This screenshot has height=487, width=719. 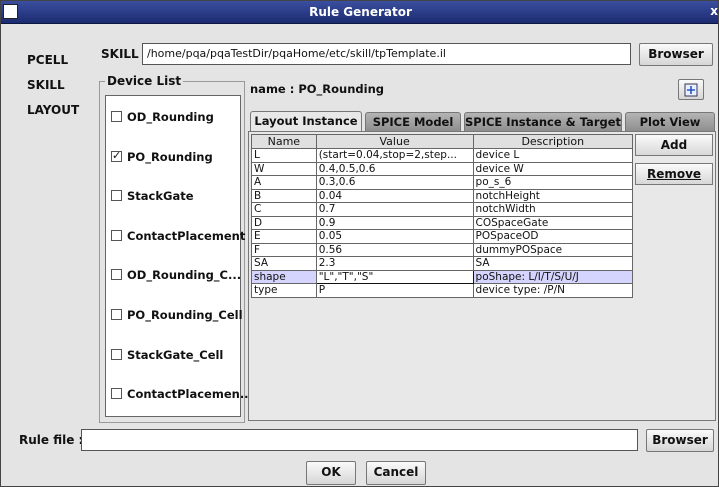 I want to click on tab-spice-model: SPICE Model, so click(x=413, y=121).